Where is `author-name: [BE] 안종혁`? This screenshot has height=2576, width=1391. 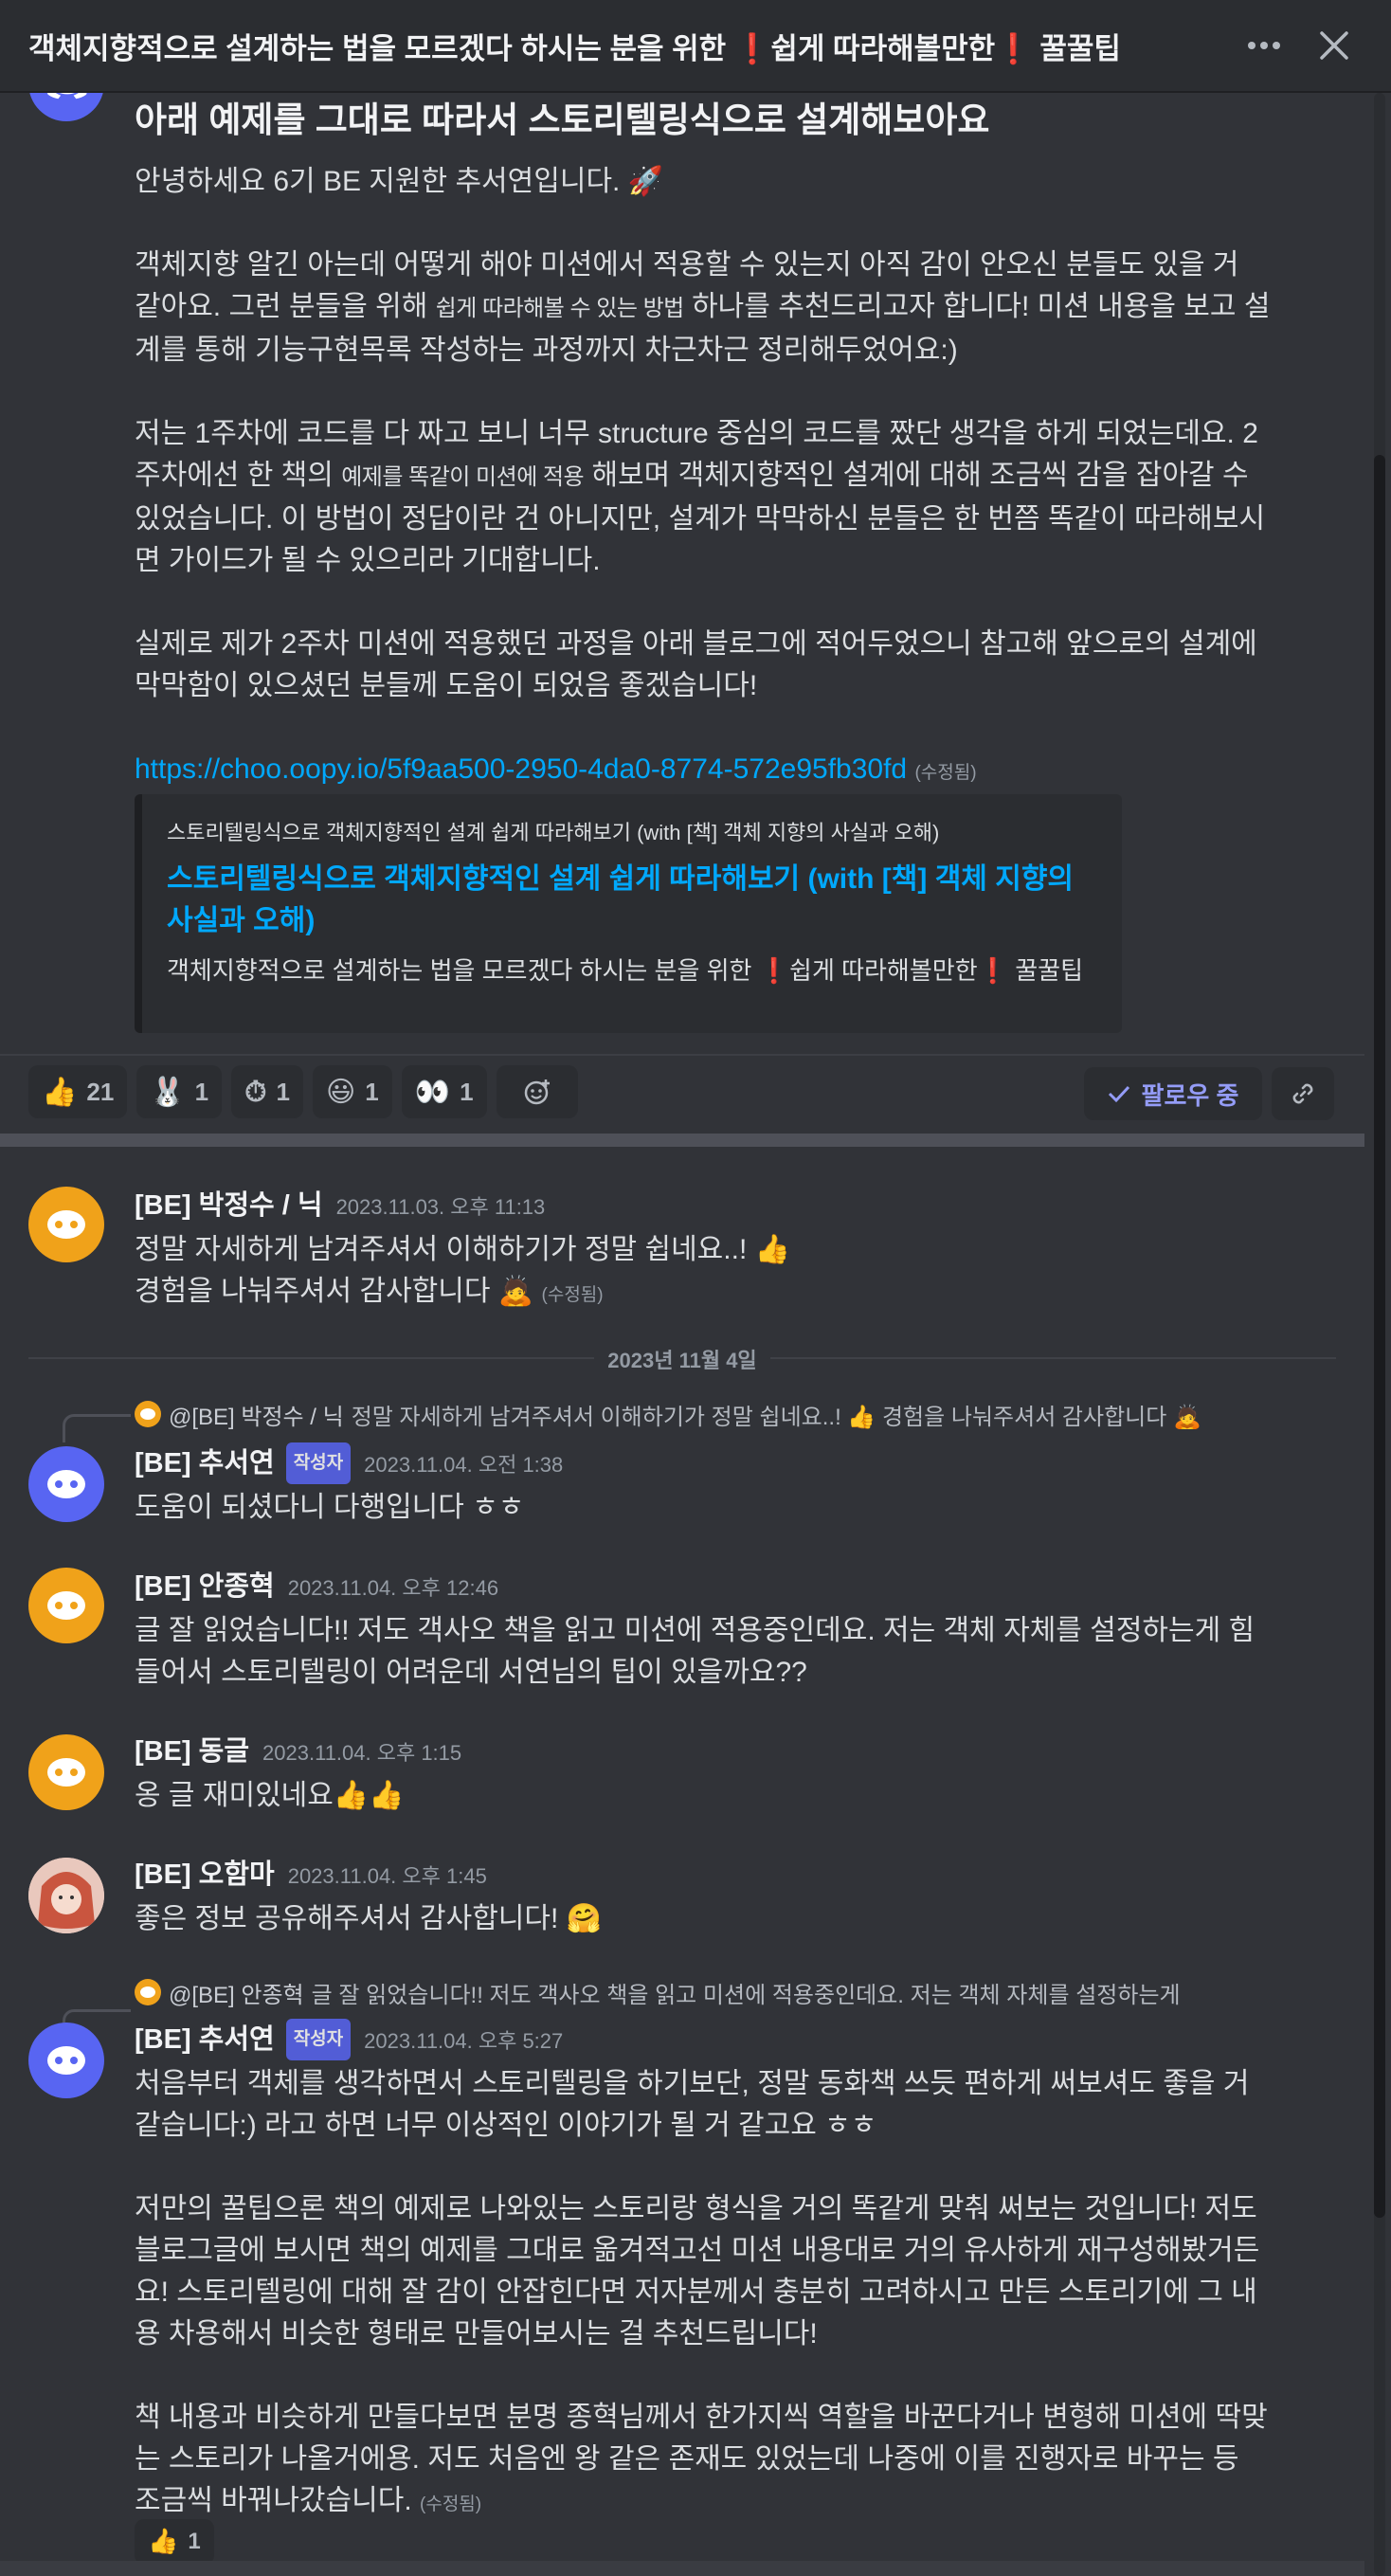
author-name: [BE] 안종혁 is located at coordinates (205, 1586).